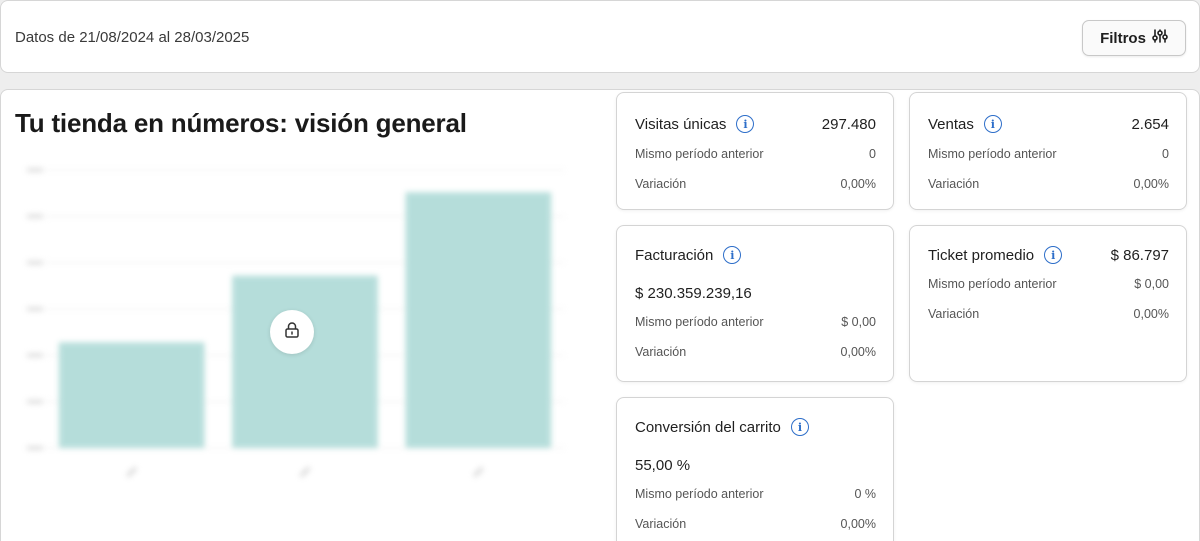 The width and height of the screenshot is (1200, 541). Describe the element at coordinates (132, 37) in the screenshot. I see `date-range-text: Datos de 21/08/2024 al 28/03/2025` at that location.